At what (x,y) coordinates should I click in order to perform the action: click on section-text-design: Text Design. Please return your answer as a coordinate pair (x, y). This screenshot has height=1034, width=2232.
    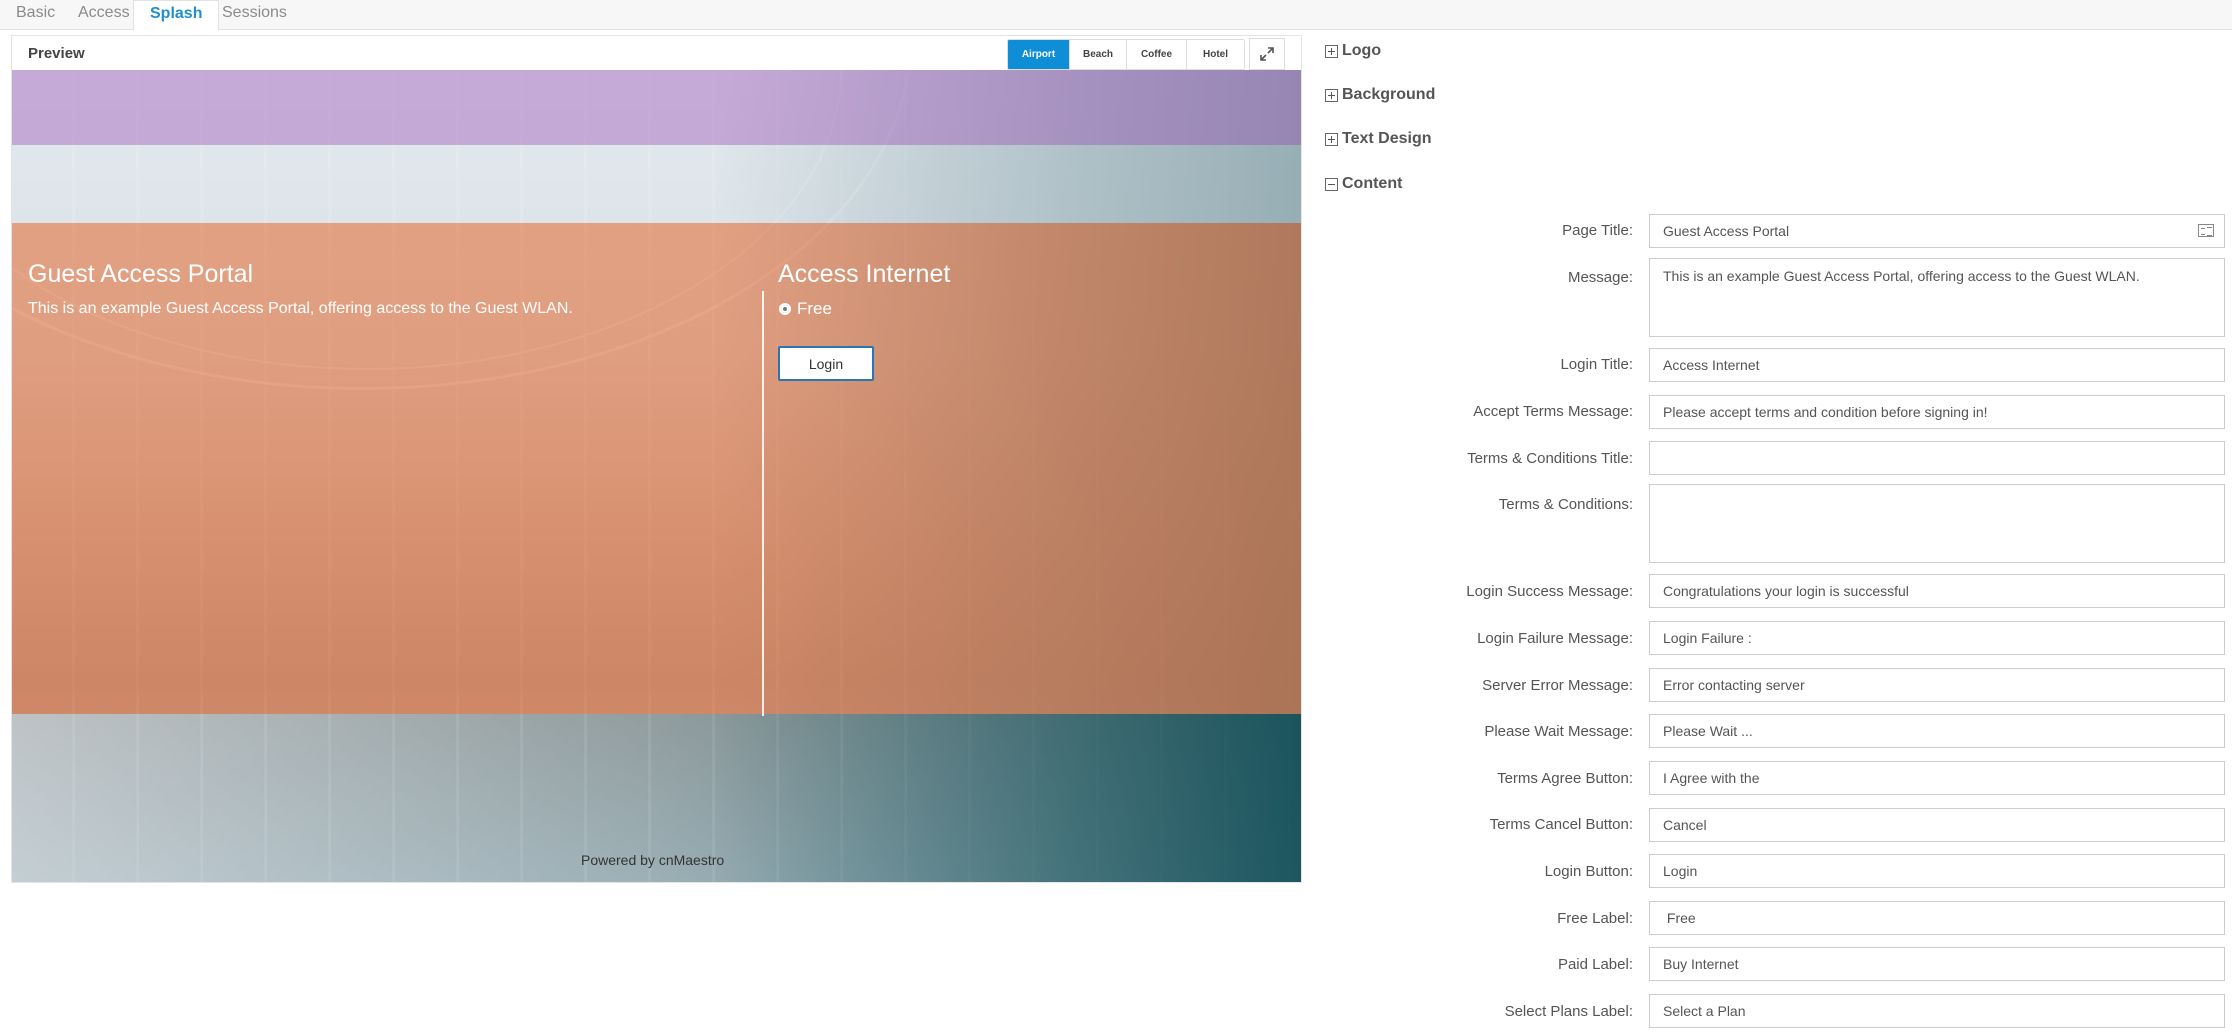
    Looking at the image, I should click on (1378, 139).